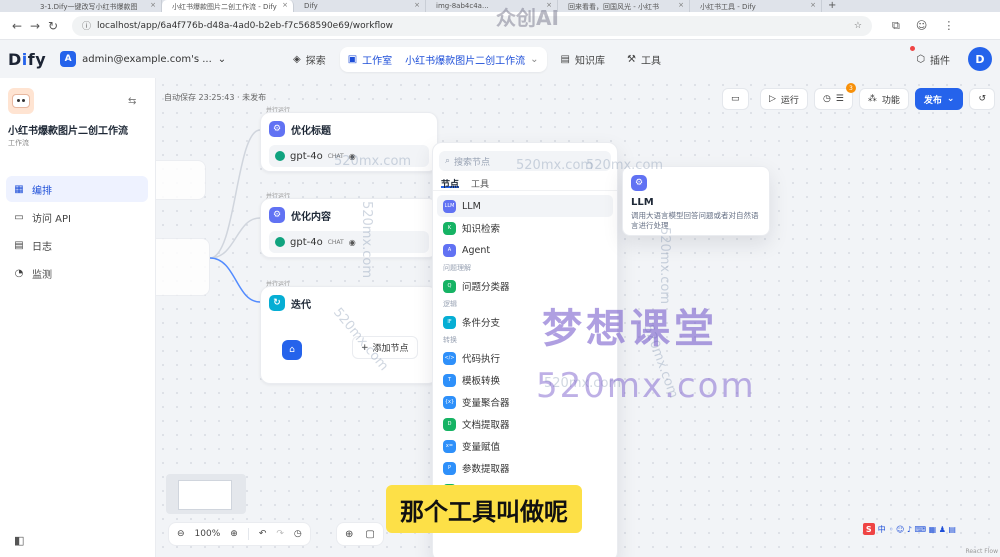 The height and width of the screenshot is (557, 1000). What do you see at coordinates (909, 529) in the screenshot?
I see `ime-toolbar: S 中 ◦ ☺ ♪ ⌨ ▦ ♟ ▤` at bounding box center [909, 529].